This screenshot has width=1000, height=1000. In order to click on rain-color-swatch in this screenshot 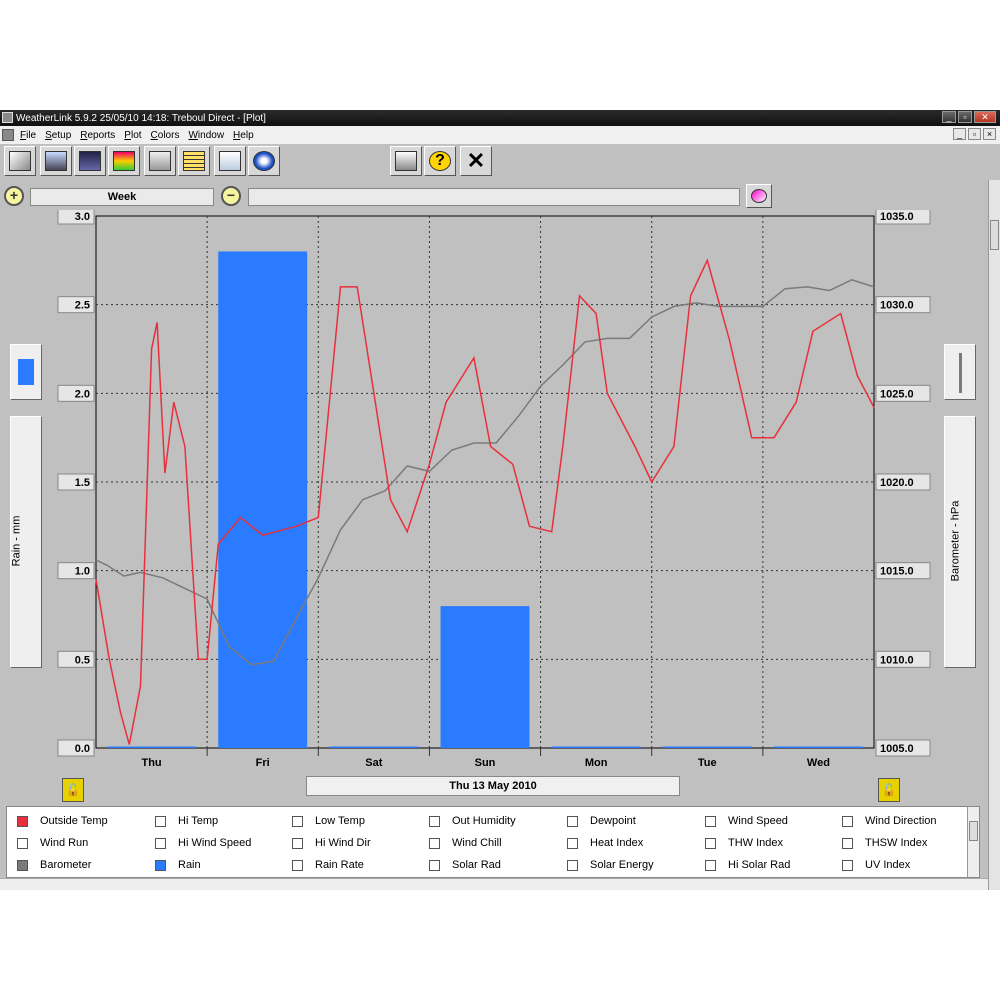, I will do `click(26, 372)`.